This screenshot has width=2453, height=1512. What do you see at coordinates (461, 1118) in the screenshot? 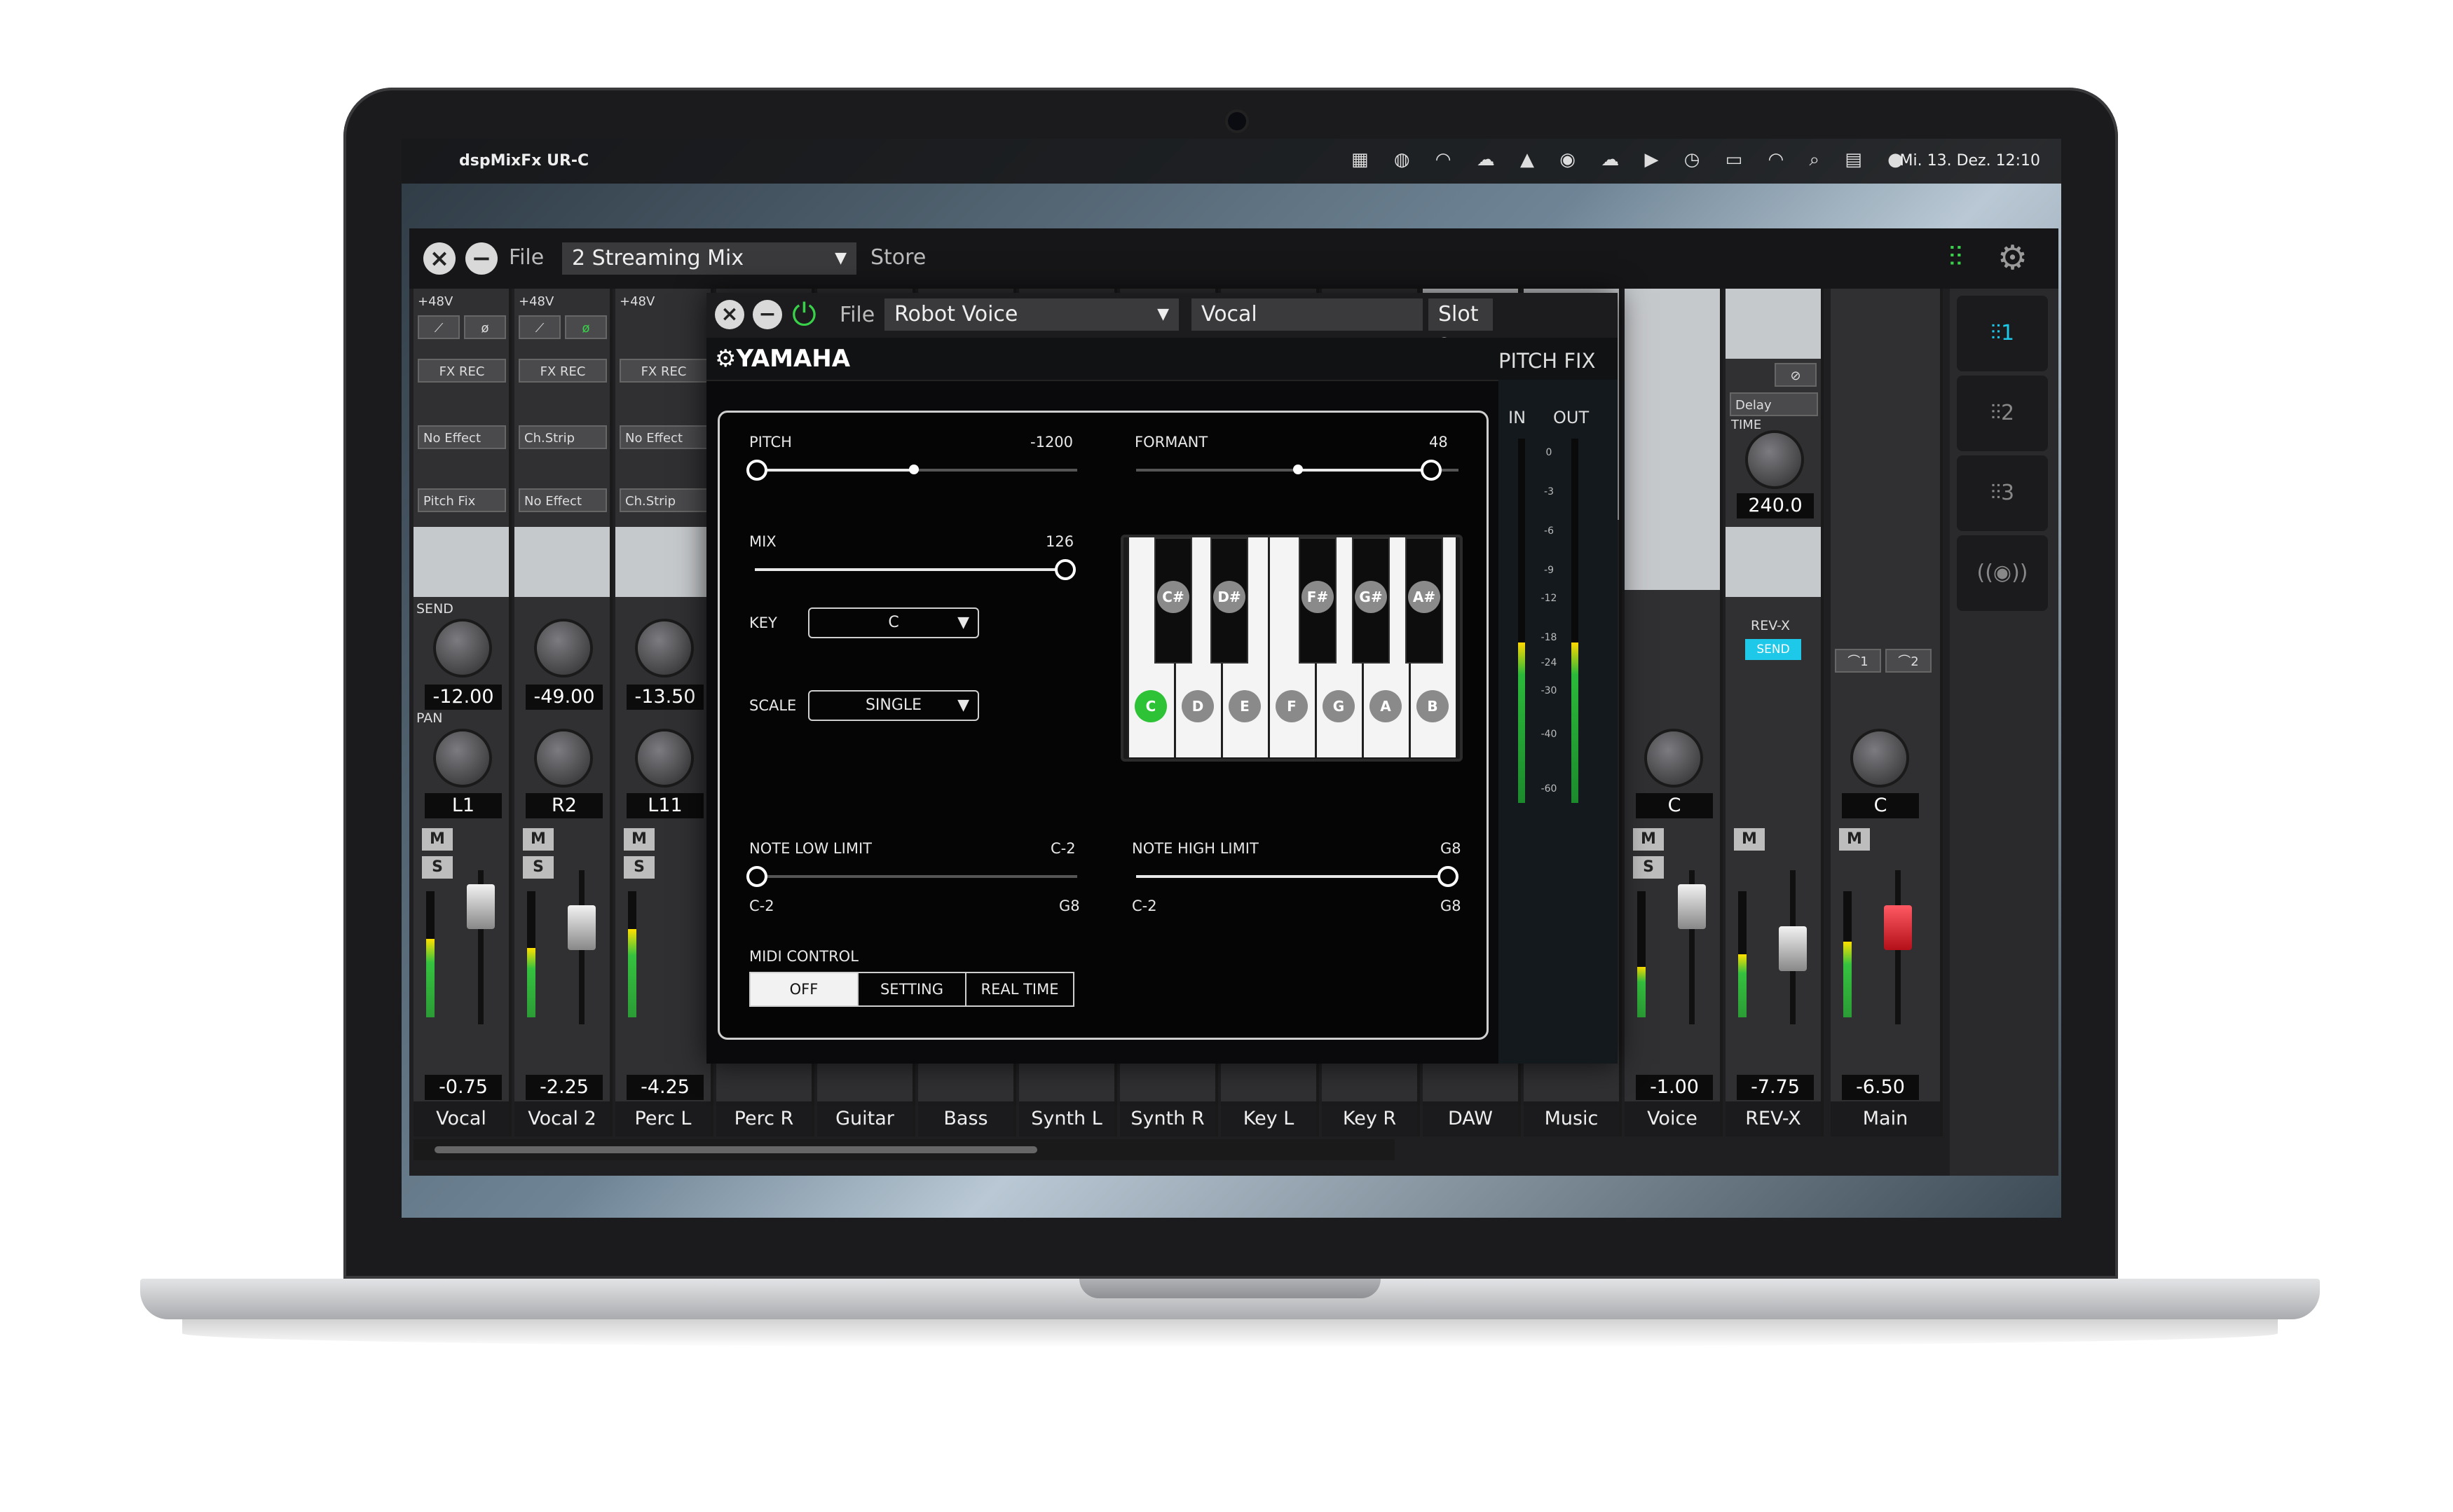
I see `channel-name: Vocal` at bounding box center [461, 1118].